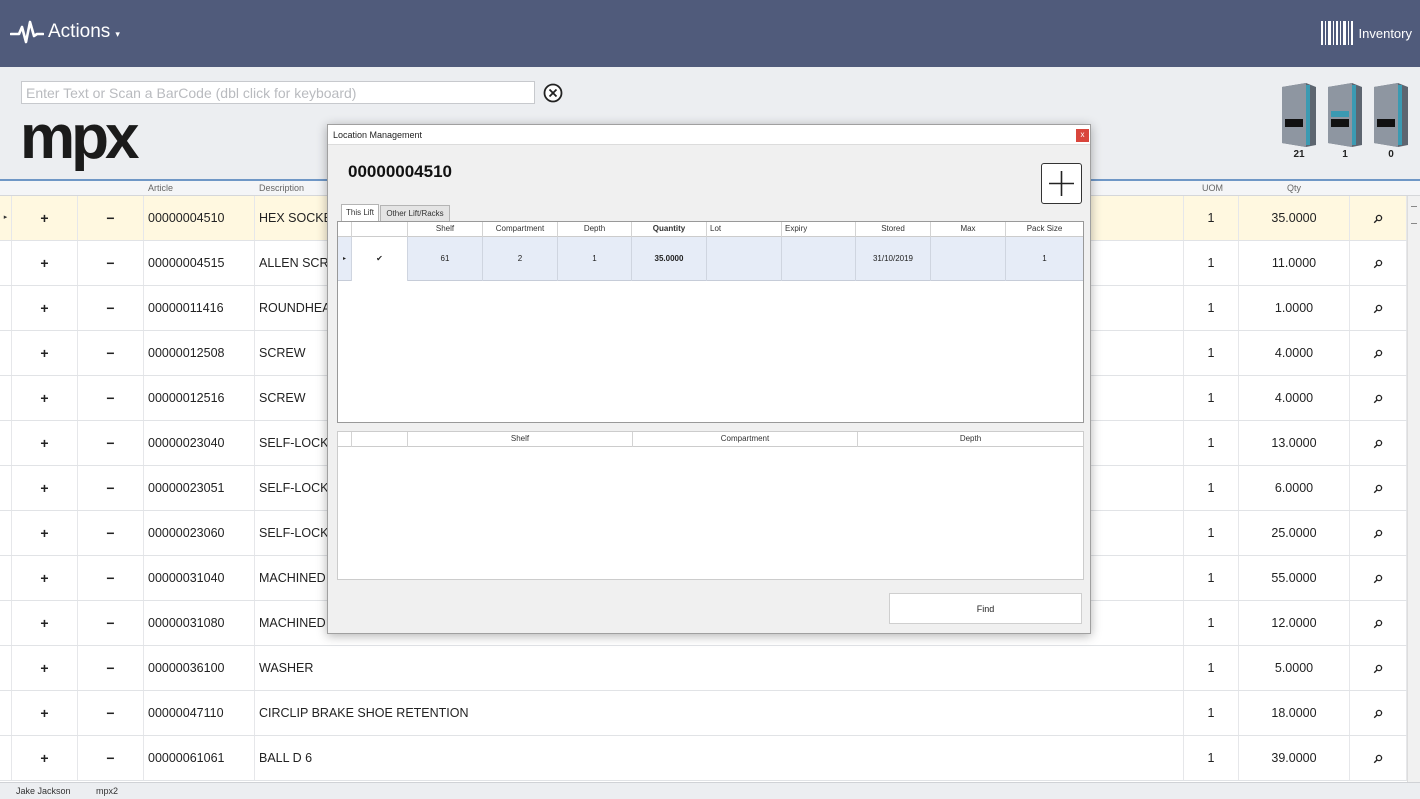  What do you see at coordinates (1366, 33) in the screenshot?
I see `inventory-button: Inventory` at bounding box center [1366, 33].